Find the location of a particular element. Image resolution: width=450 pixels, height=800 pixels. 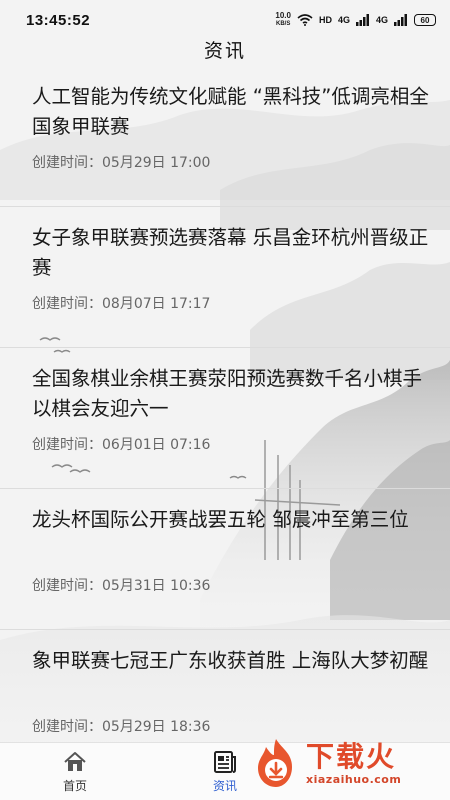

network-speed: 10.0 KB/S is located at coordinates (283, 20).